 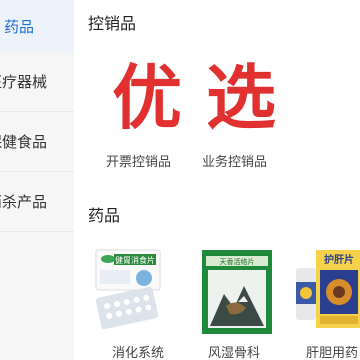 I want to click on product-image-liver: 护肝片, so click(x=326, y=290).